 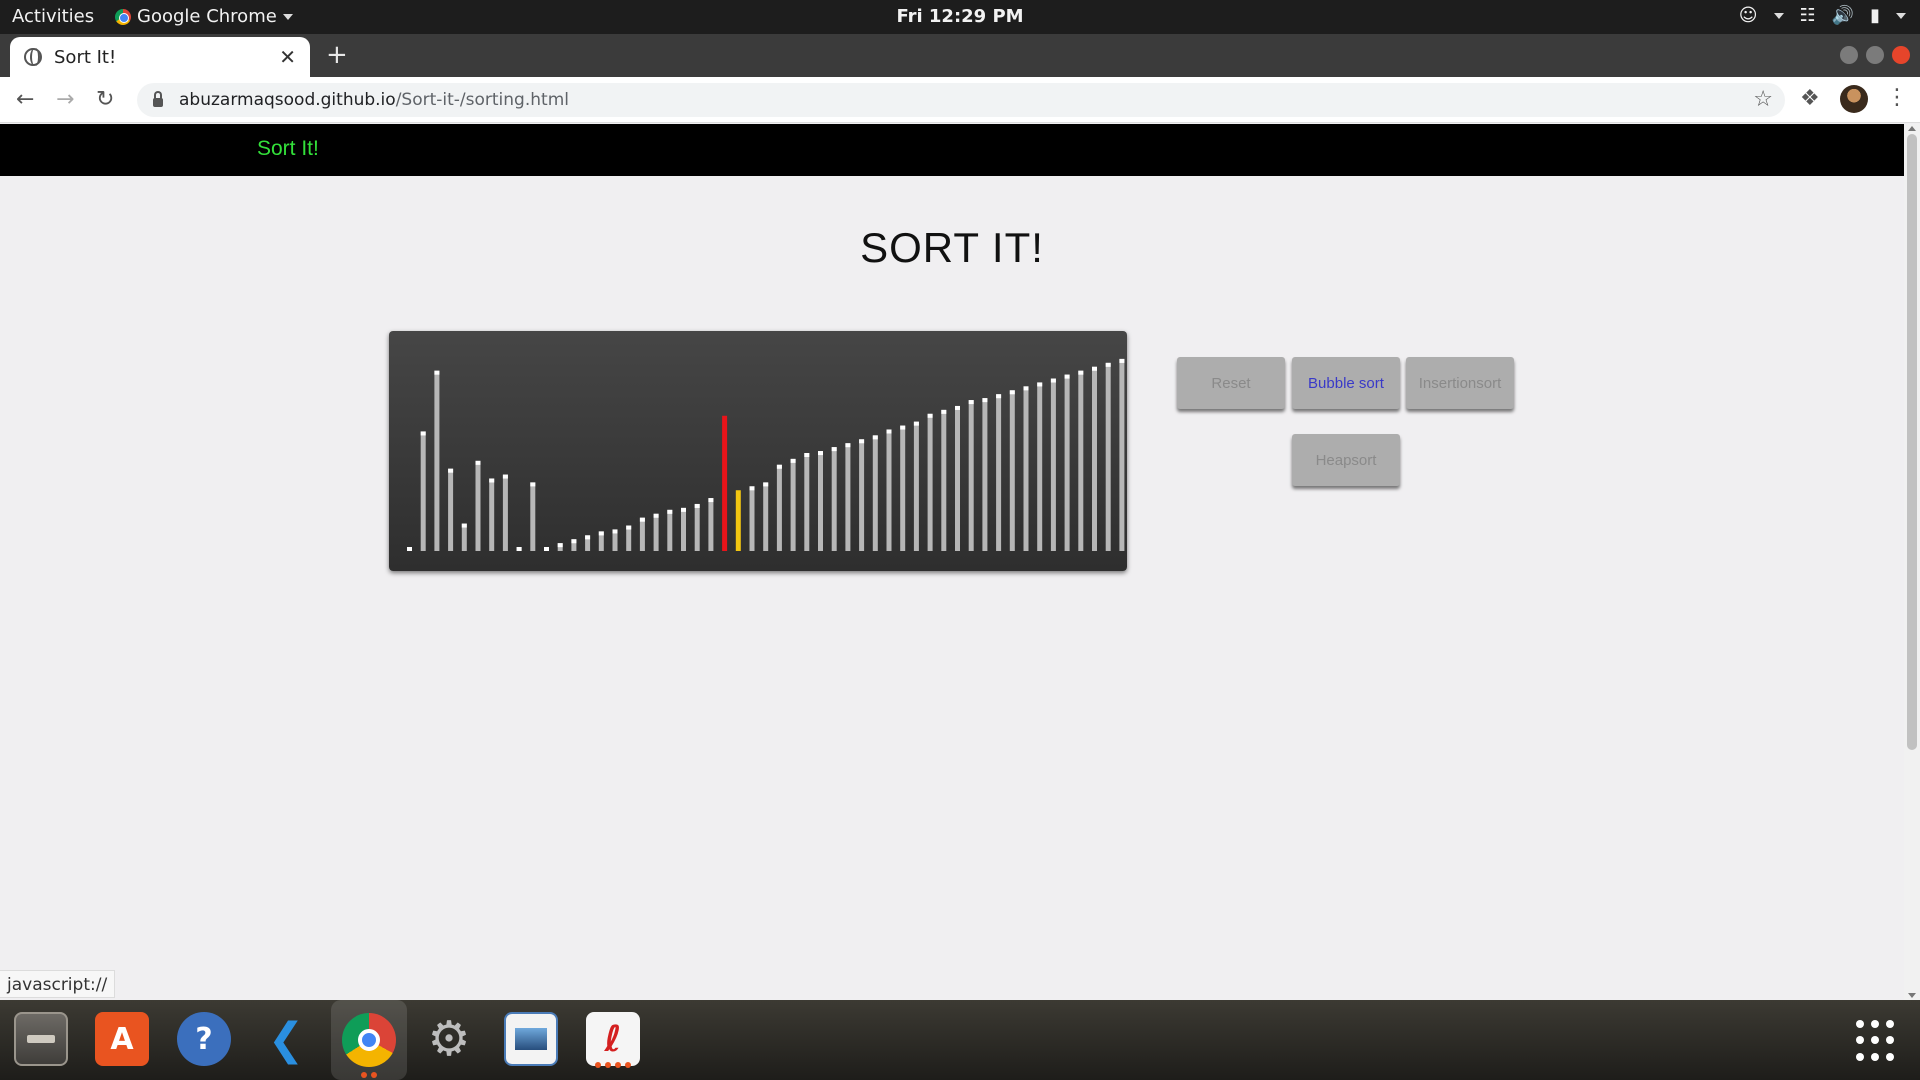 I want to click on lock-icon, so click(x=158, y=98).